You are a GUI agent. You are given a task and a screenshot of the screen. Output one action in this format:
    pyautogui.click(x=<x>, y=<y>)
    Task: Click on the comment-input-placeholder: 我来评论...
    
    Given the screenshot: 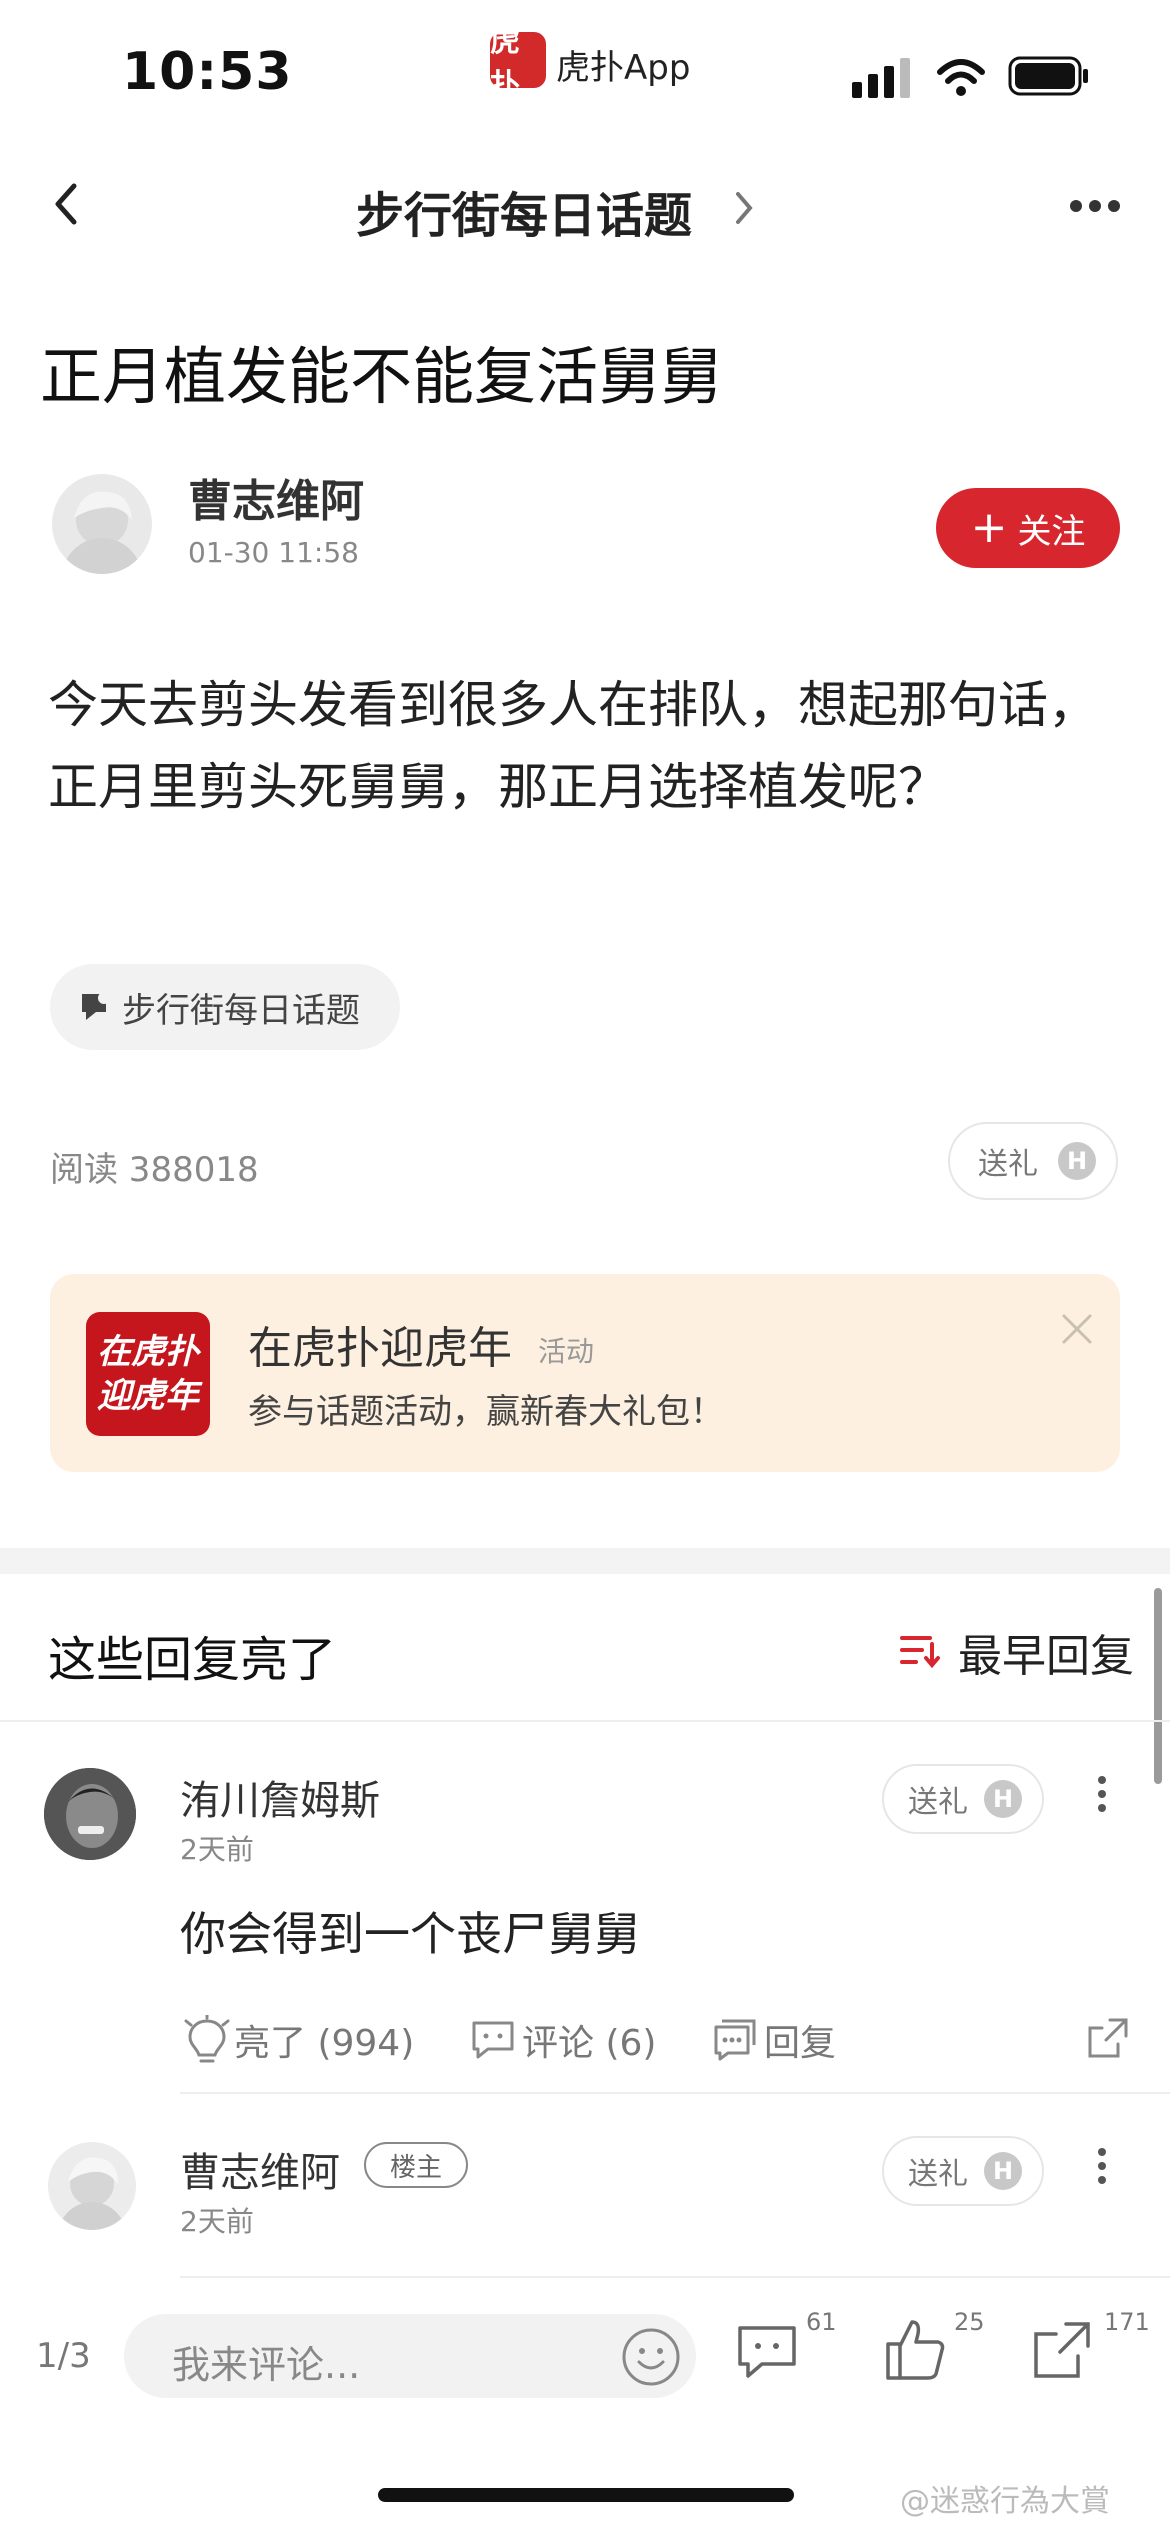 What is the action you would take?
    pyautogui.click(x=266, y=2365)
    